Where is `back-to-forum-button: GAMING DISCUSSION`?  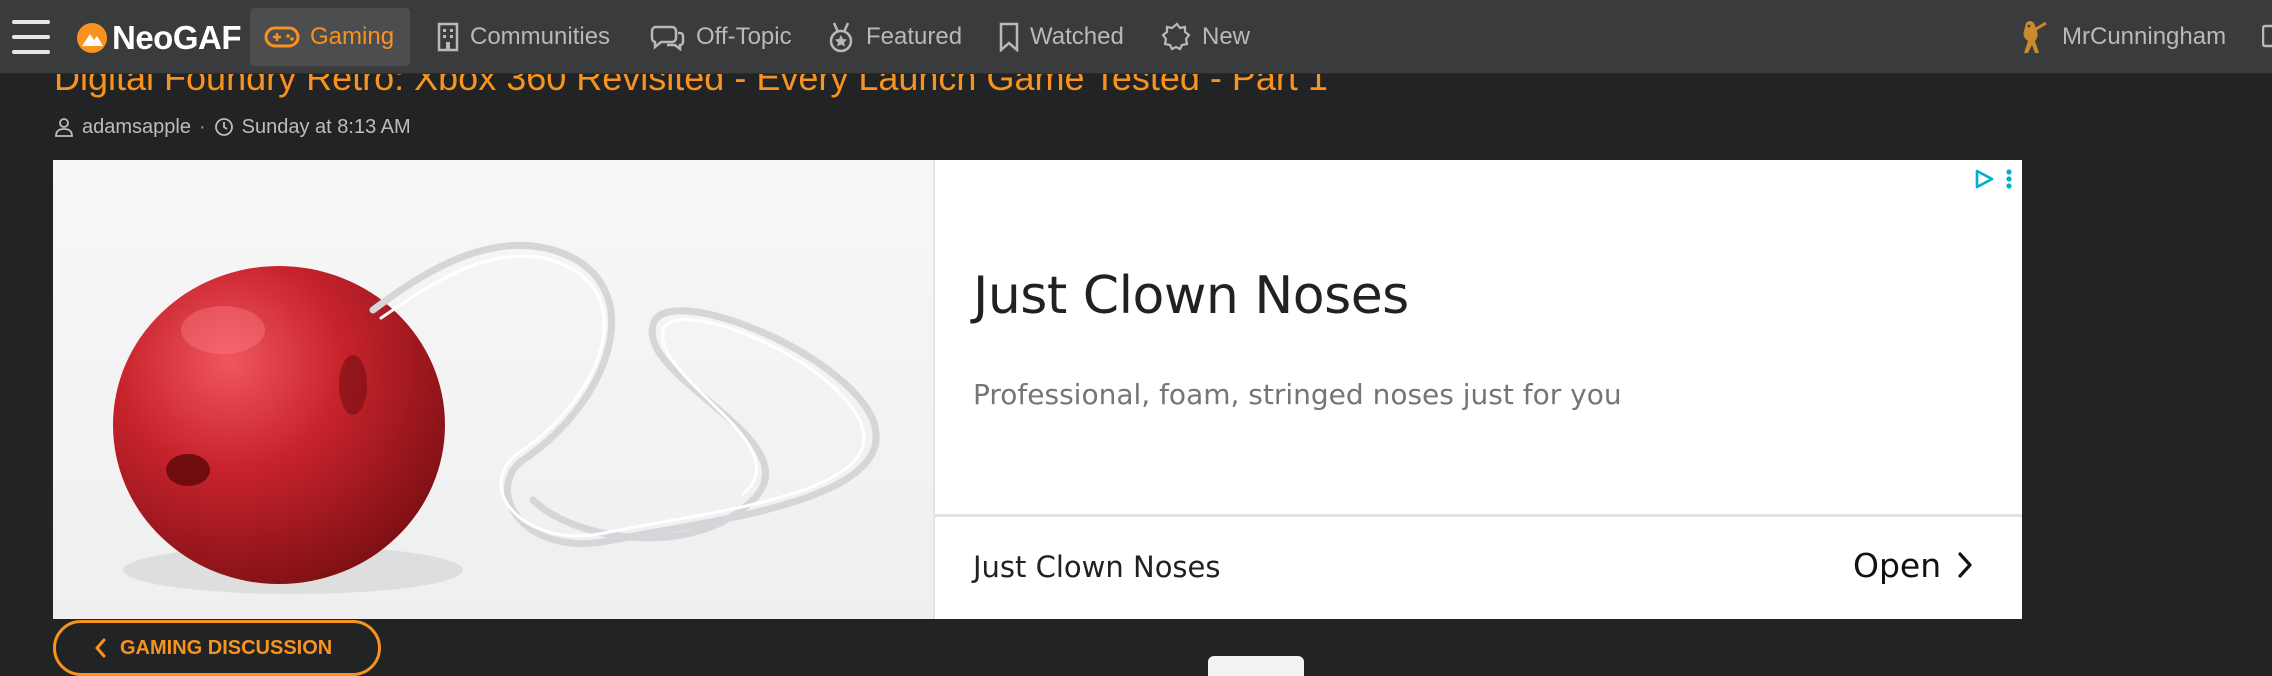 back-to-forum-button: GAMING DISCUSSION is located at coordinates (217, 648).